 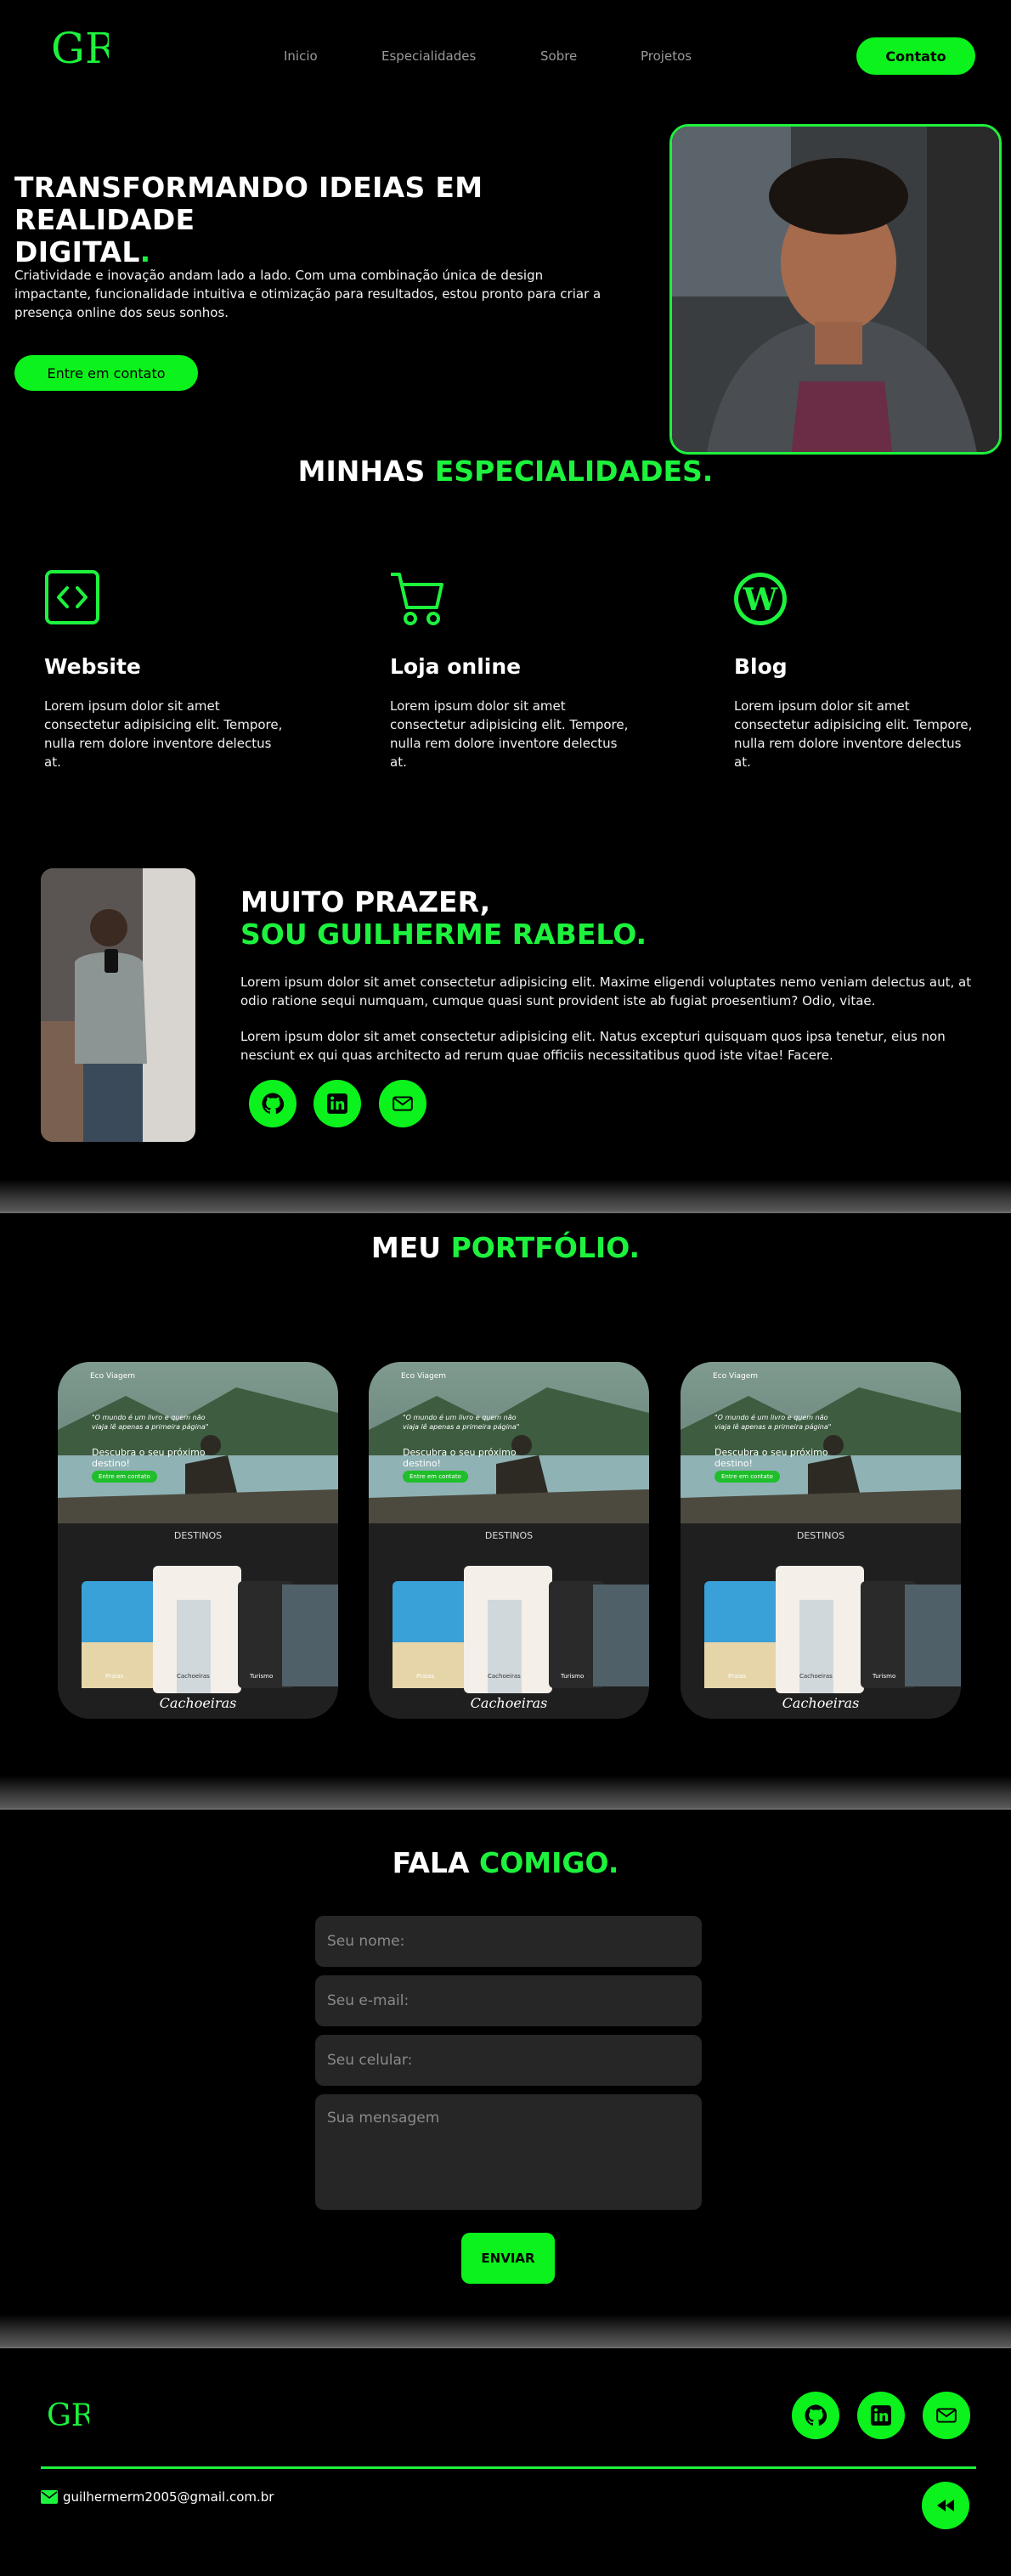 What do you see at coordinates (761, 666) in the screenshot?
I see `spec-title-blog: Blog` at bounding box center [761, 666].